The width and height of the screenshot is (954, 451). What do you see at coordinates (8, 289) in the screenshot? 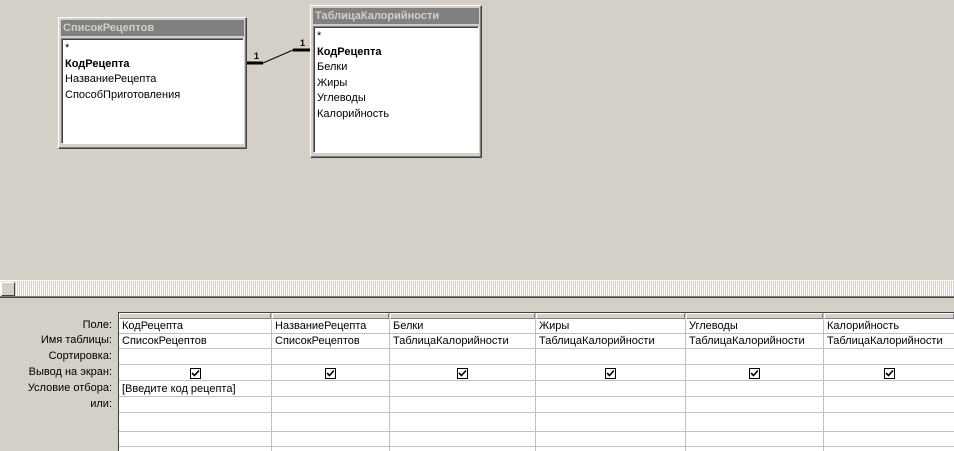
I see `splitter-handle` at bounding box center [8, 289].